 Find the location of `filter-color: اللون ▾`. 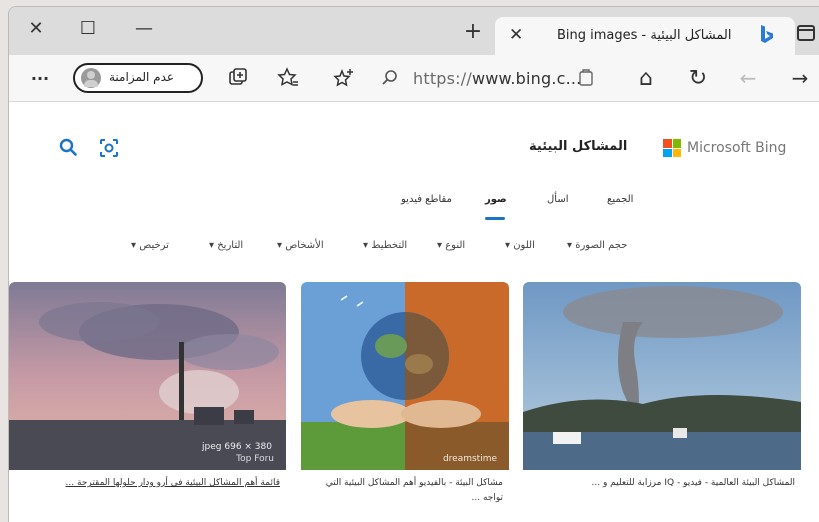

filter-color: اللون ▾ is located at coordinates (520, 245).